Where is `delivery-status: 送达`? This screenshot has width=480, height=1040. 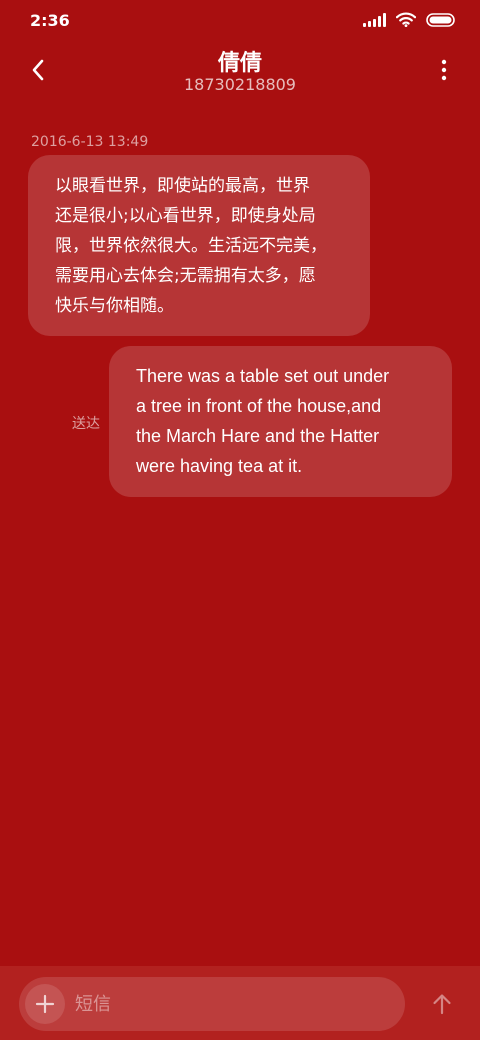 delivery-status: 送达 is located at coordinates (86, 424).